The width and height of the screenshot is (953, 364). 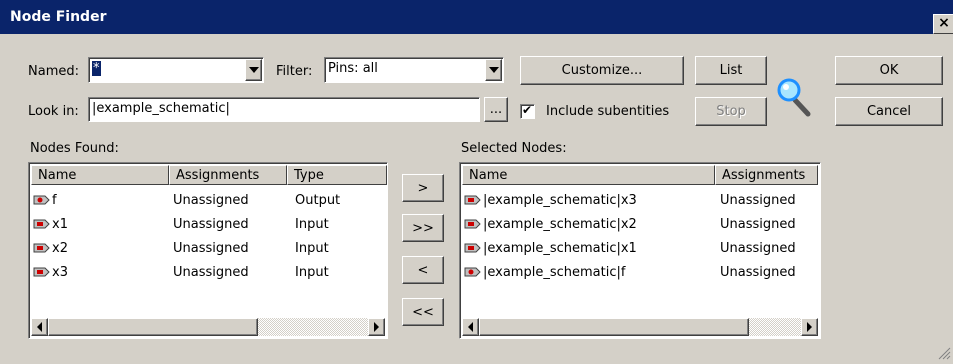 I want to click on named-value: *, so click(x=96, y=68).